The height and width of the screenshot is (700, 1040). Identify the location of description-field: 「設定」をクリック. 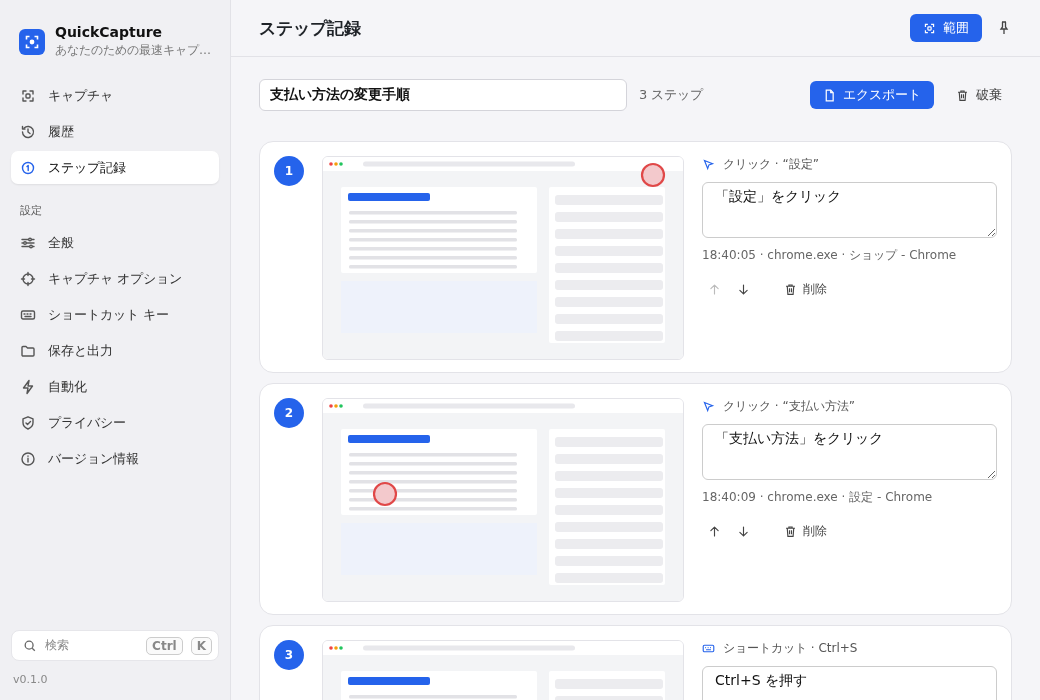
(849, 210).